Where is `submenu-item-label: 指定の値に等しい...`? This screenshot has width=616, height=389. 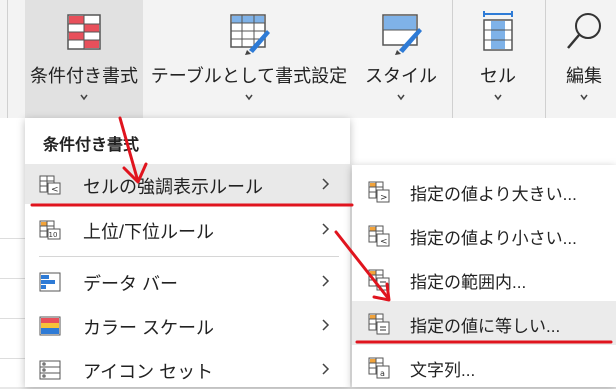 submenu-item-label: 指定の値に等しい... is located at coordinates (485, 326).